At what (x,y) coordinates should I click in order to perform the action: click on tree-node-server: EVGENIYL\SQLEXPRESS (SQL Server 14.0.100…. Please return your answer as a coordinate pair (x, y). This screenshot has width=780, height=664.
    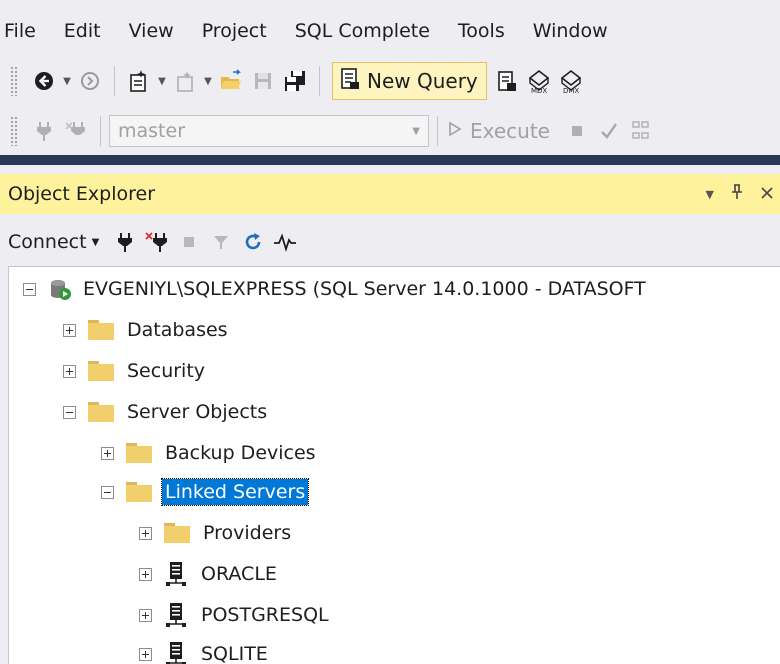
    Looking at the image, I should click on (336, 289).